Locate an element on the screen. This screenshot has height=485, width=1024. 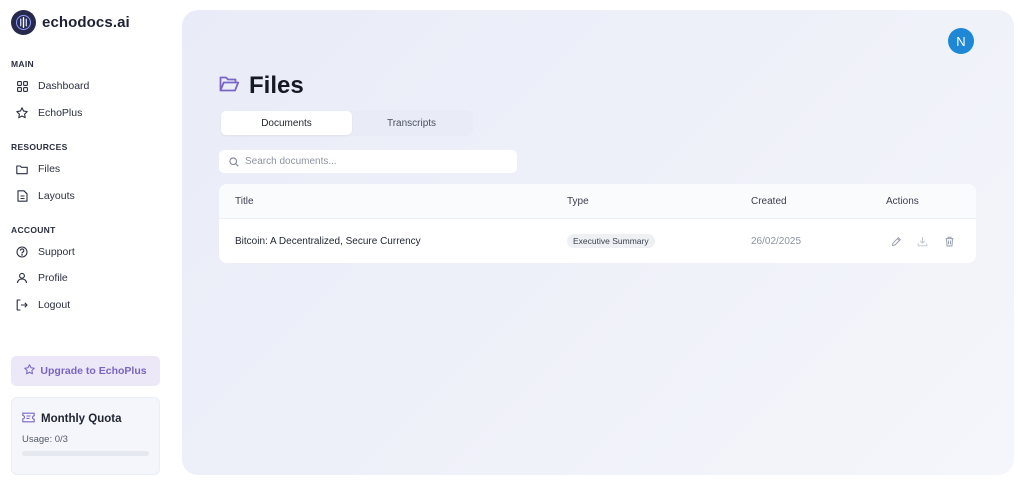
sidebar-item-label: Logout is located at coordinates (54, 305).